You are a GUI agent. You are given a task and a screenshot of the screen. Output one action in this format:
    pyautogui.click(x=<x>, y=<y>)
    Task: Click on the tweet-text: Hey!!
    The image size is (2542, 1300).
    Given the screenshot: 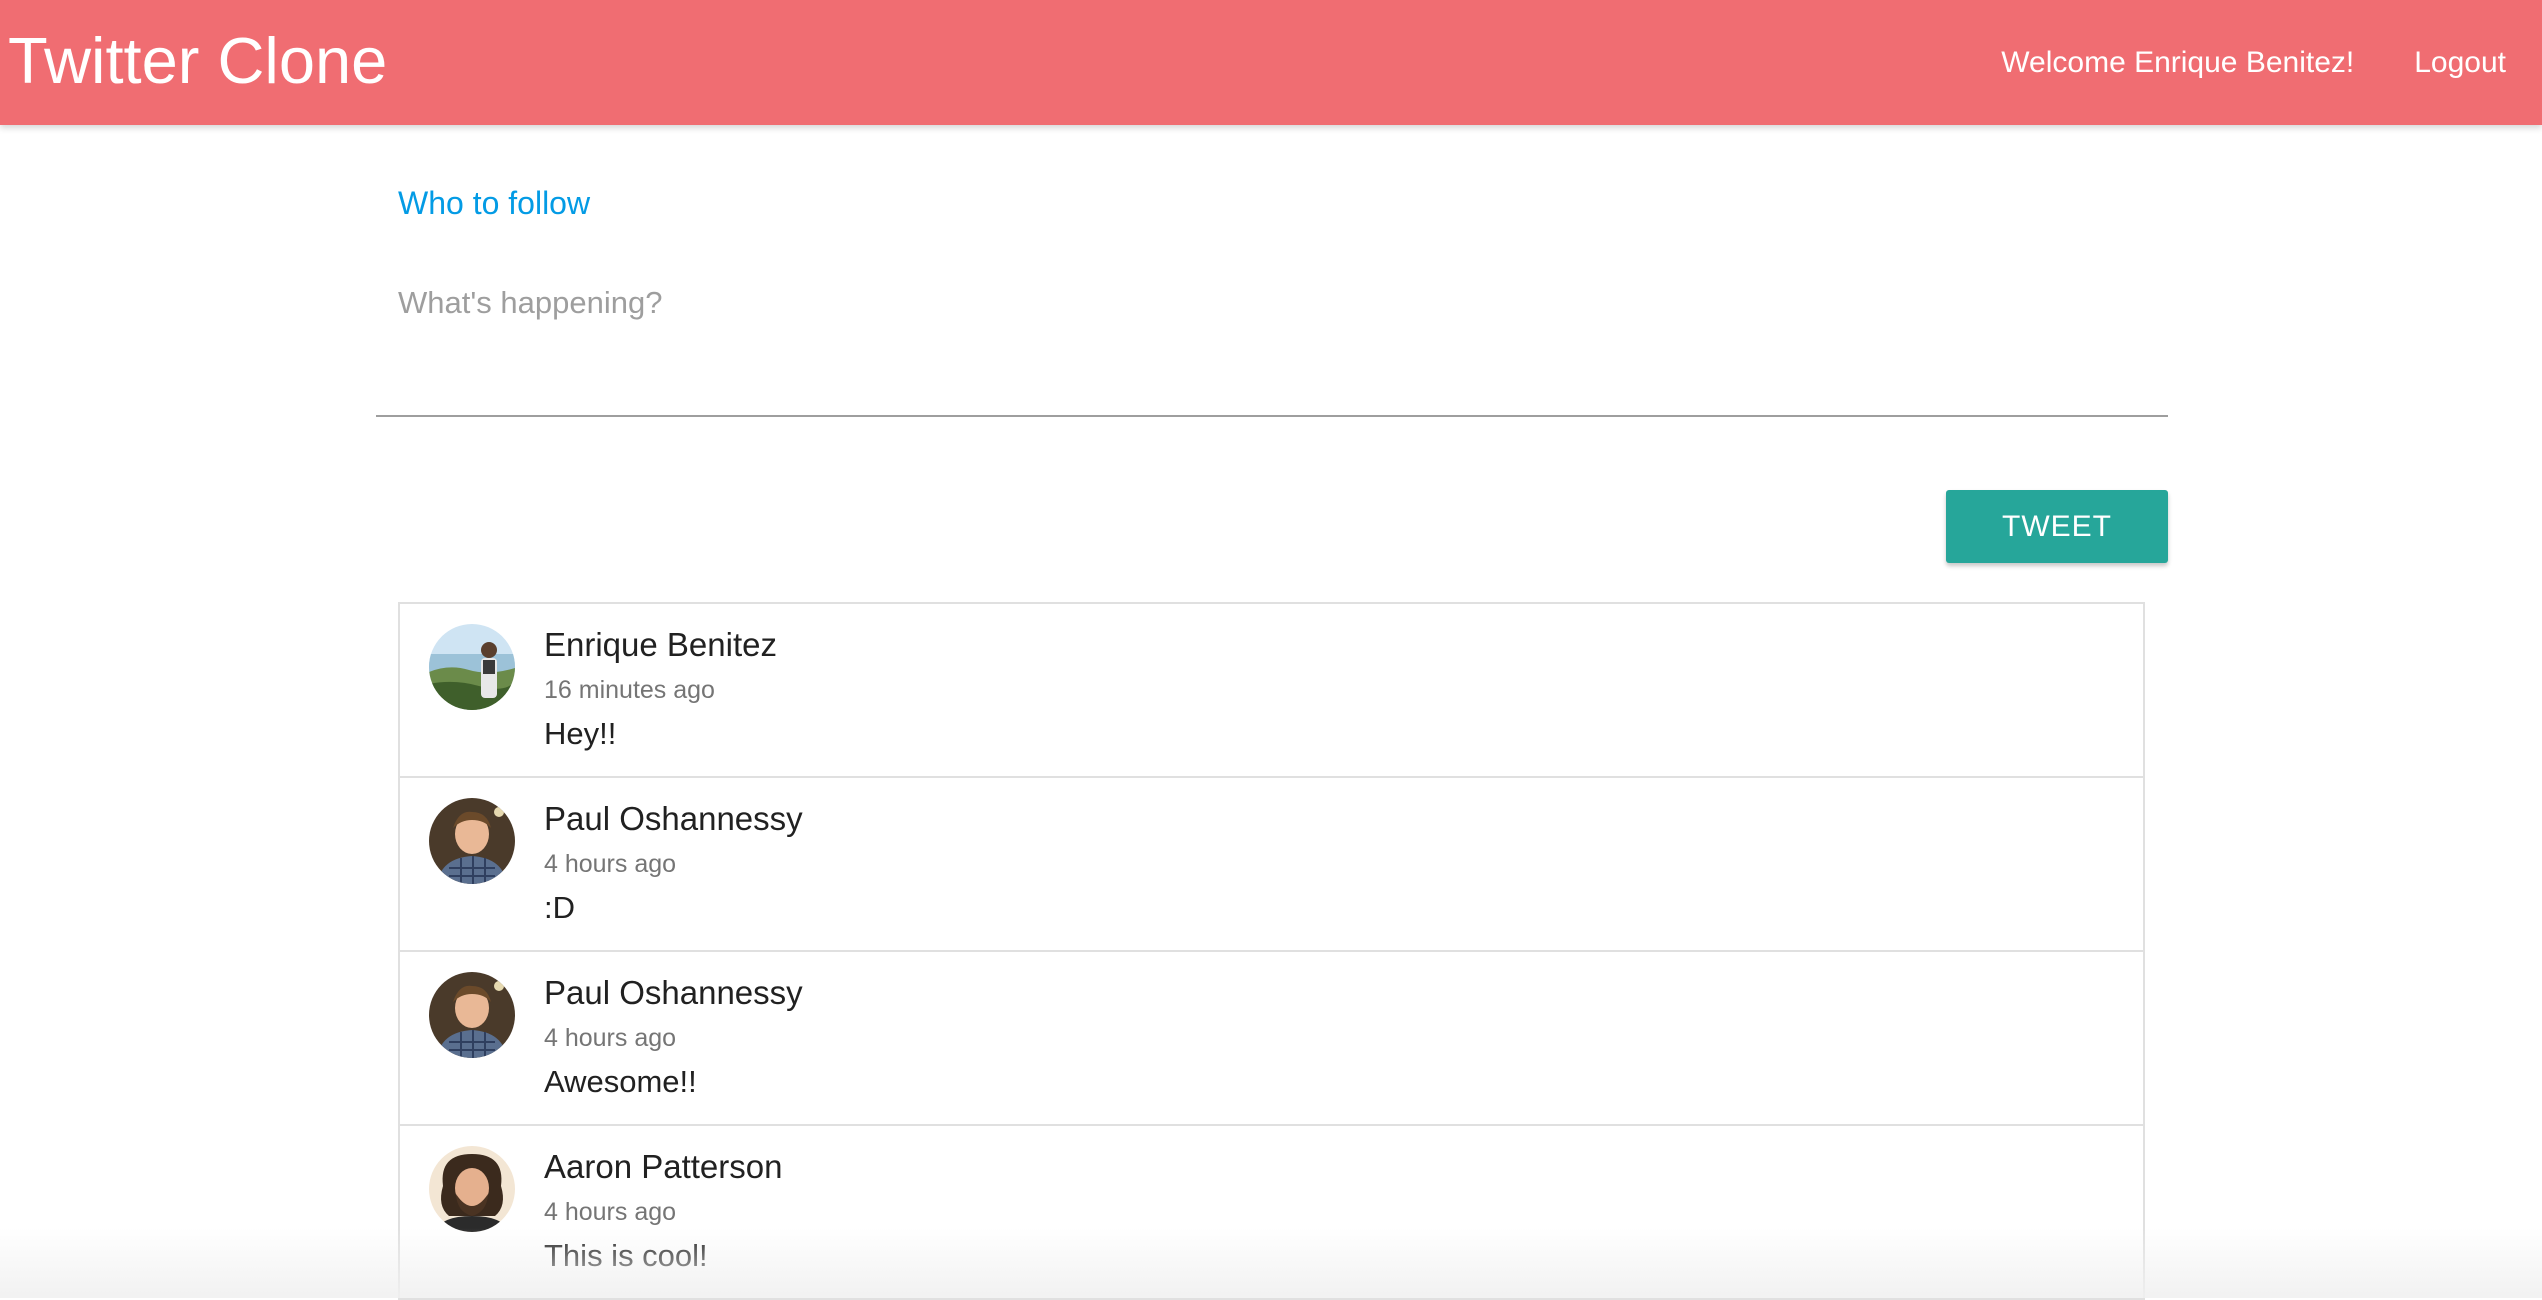 What is the action you would take?
    pyautogui.click(x=580, y=733)
    